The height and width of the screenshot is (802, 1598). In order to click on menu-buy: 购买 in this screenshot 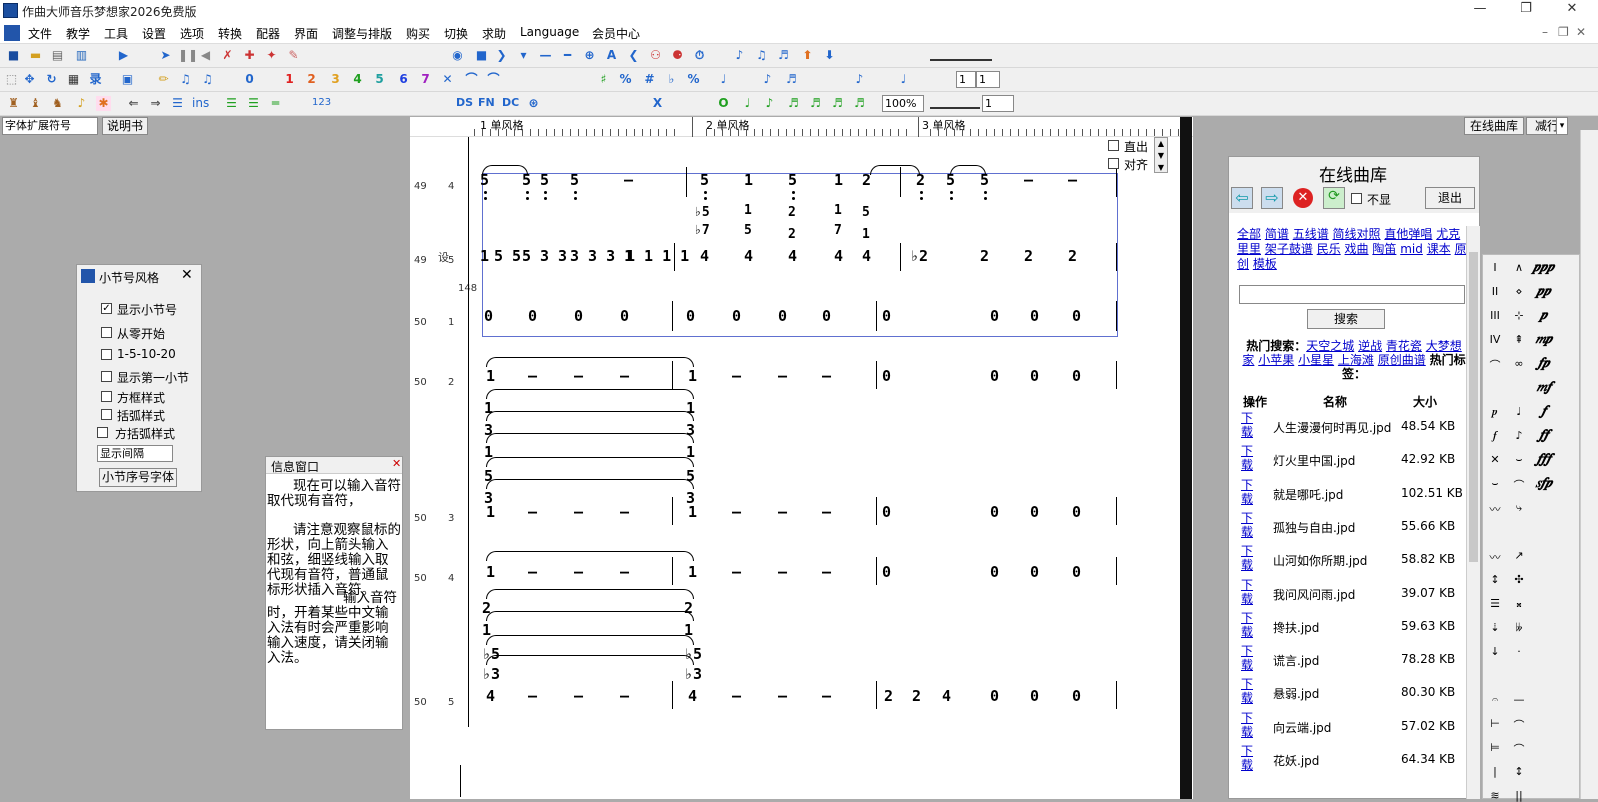, I will do `click(418, 33)`.